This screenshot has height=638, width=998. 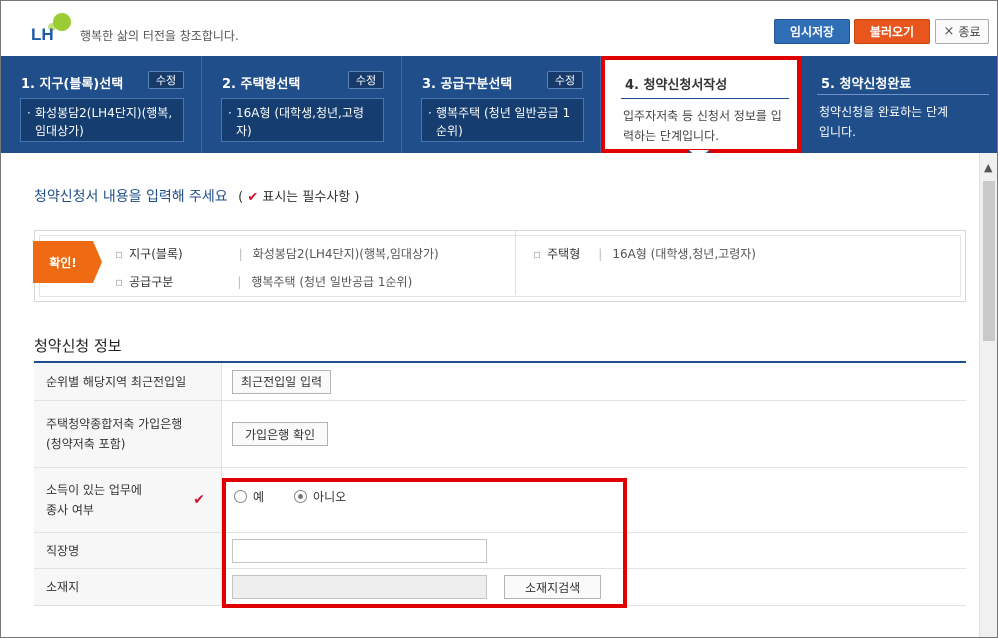 What do you see at coordinates (128, 434) in the screenshot?
I see `field-label: 주택청약종합저축 가입은행 (청약저축 포함)` at bounding box center [128, 434].